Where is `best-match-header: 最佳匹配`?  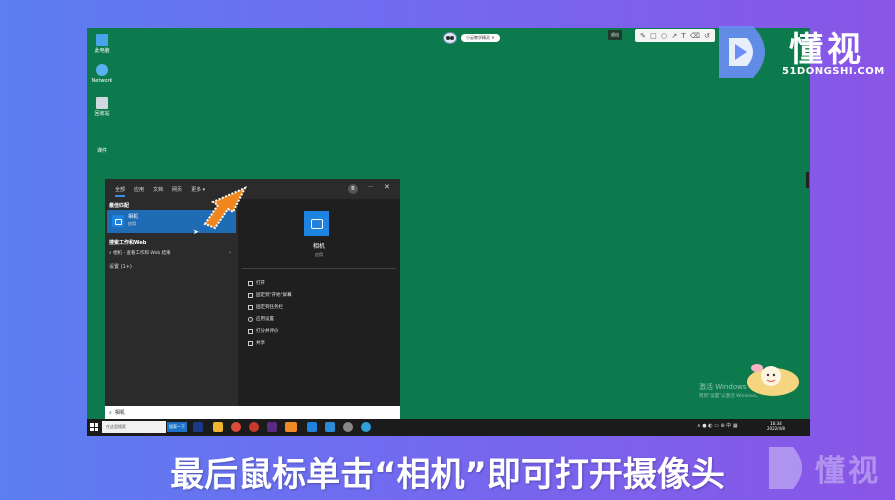 best-match-header: 最佳匹配 is located at coordinates (119, 206).